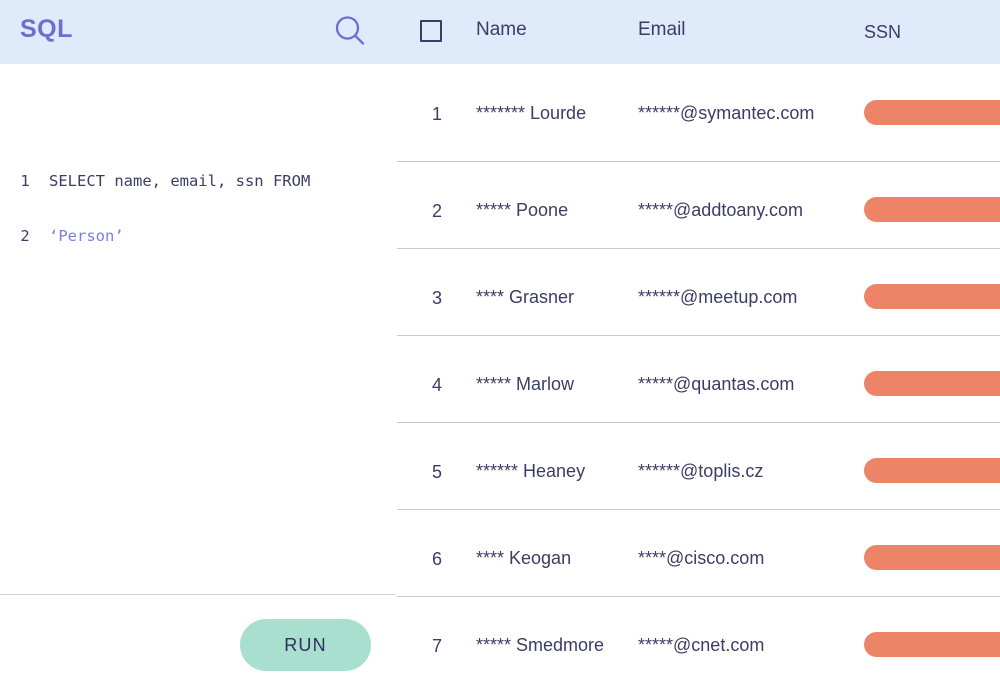  Describe the element at coordinates (726, 113) in the screenshot. I see `cell-email: ******@symantec.com` at that location.